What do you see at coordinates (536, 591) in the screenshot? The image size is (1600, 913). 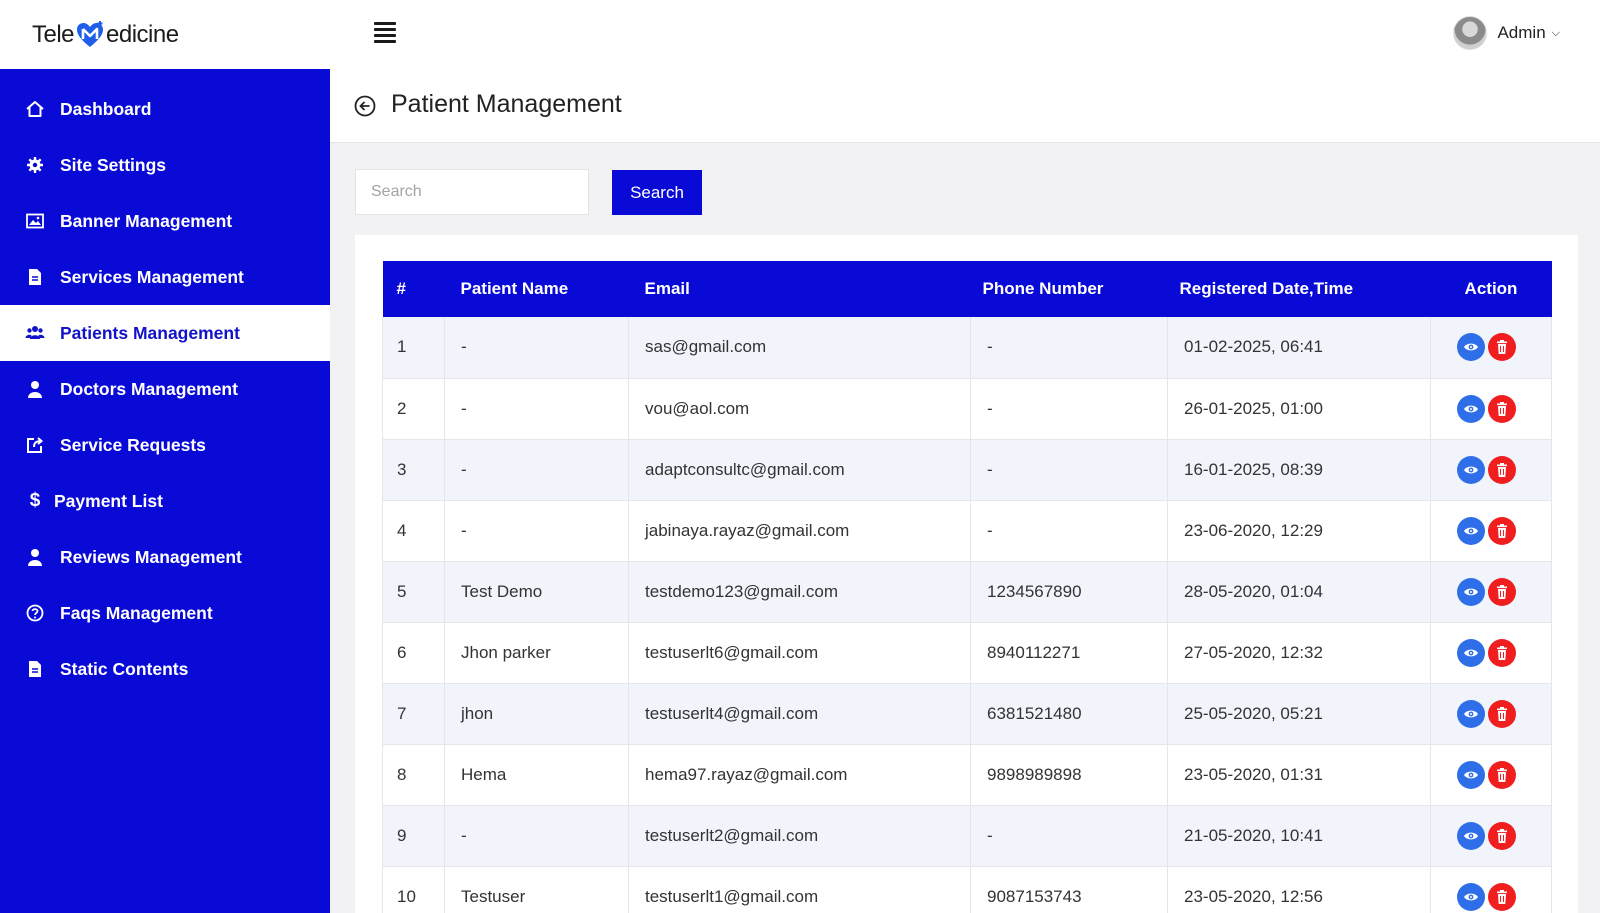 I see `cell-patient-name: Test Demo` at bounding box center [536, 591].